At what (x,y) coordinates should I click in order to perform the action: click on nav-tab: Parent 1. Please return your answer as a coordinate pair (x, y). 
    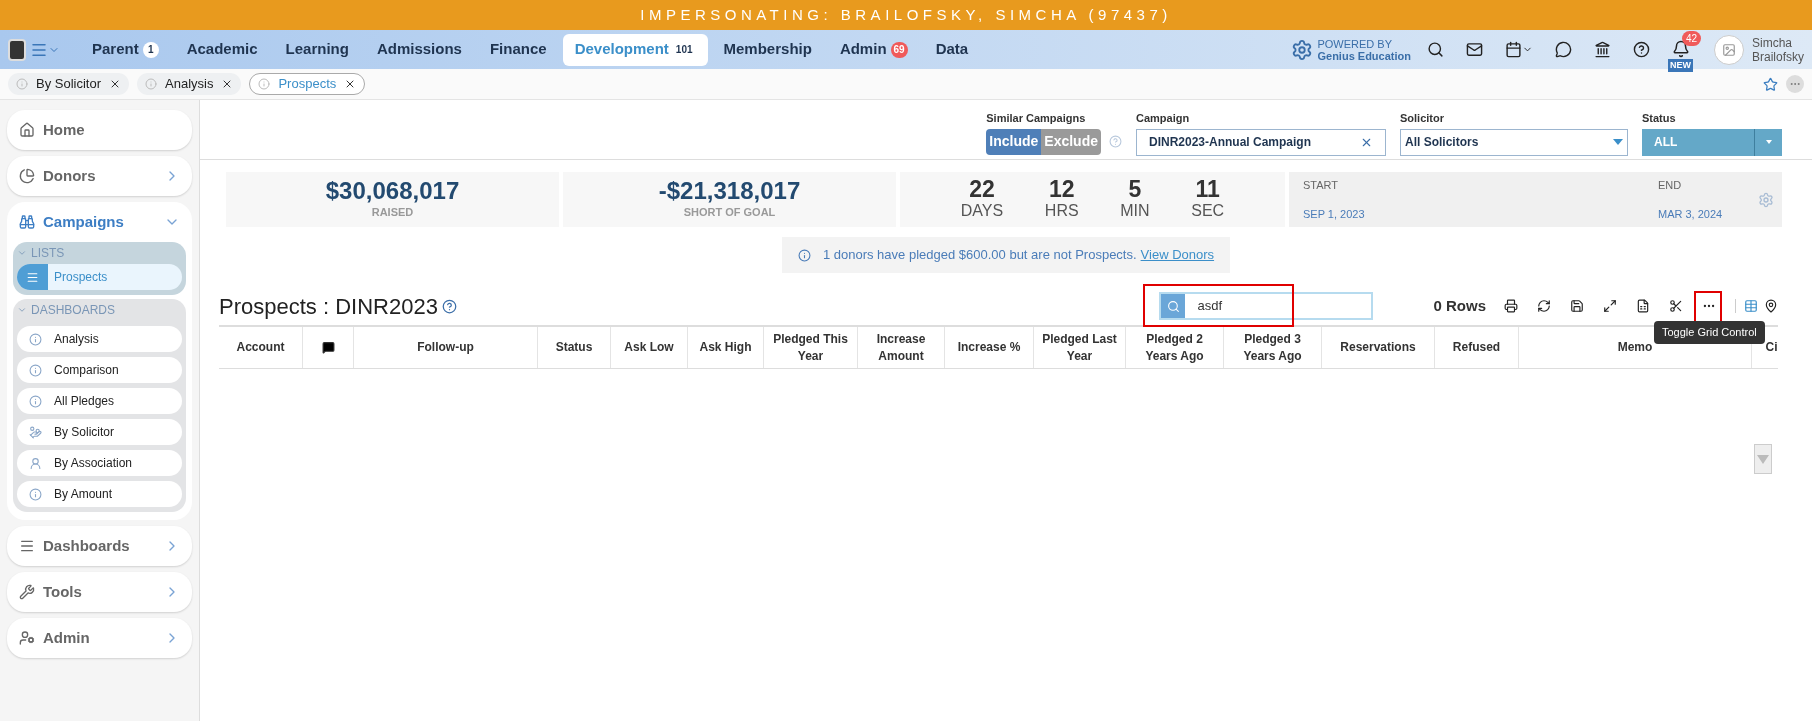
    Looking at the image, I should click on (125, 49).